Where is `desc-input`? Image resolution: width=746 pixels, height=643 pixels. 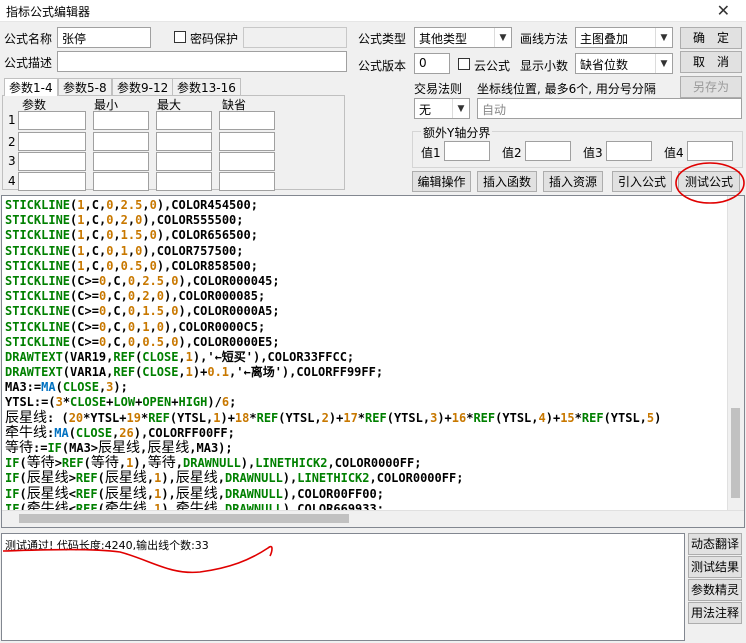
desc-input is located at coordinates (202, 61).